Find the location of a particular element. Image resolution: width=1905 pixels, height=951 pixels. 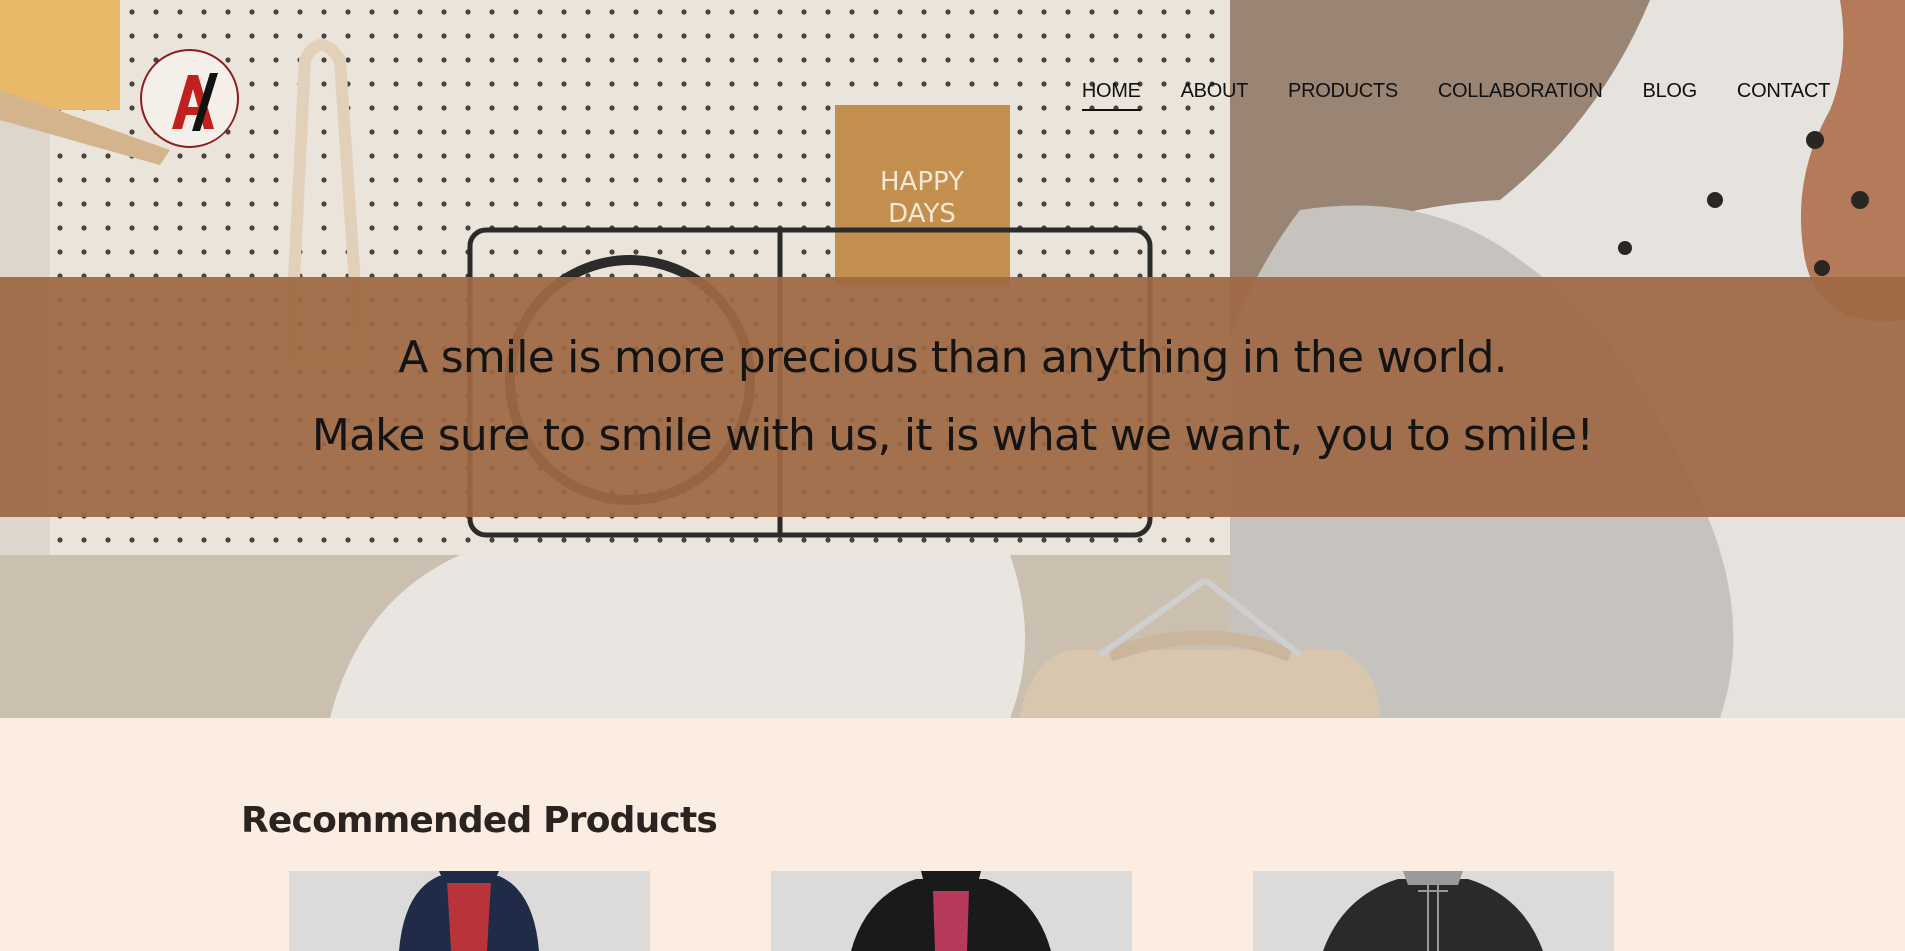

abaya-black-gray-image is located at coordinates (1433, 911).